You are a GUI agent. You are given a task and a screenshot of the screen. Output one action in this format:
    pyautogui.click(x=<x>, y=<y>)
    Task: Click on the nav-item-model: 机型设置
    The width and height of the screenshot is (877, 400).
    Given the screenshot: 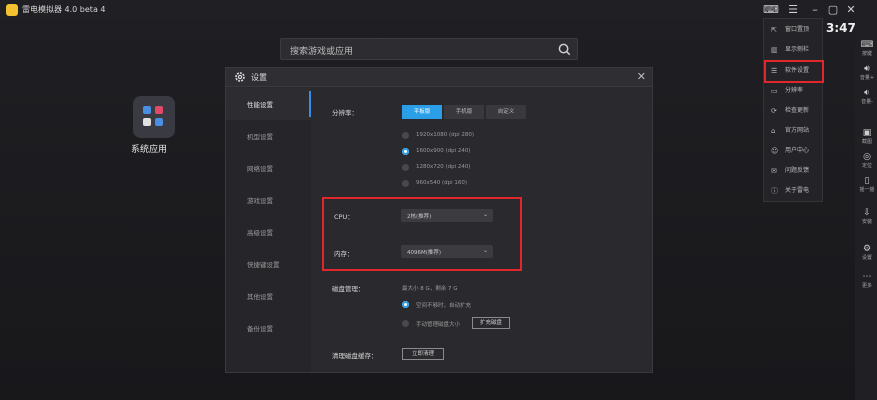 What is the action you would take?
    pyautogui.click(x=268, y=136)
    